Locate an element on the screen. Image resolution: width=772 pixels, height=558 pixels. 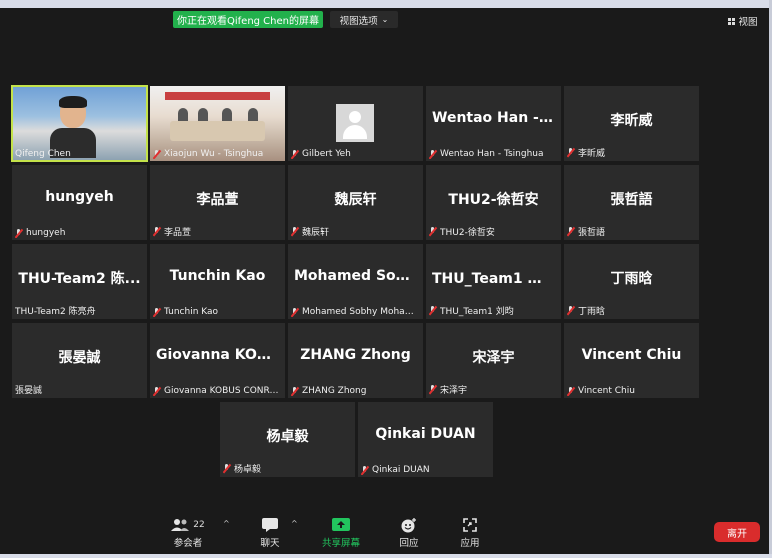
participant-name: 張晏誠 is located at coordinates (29, 391).